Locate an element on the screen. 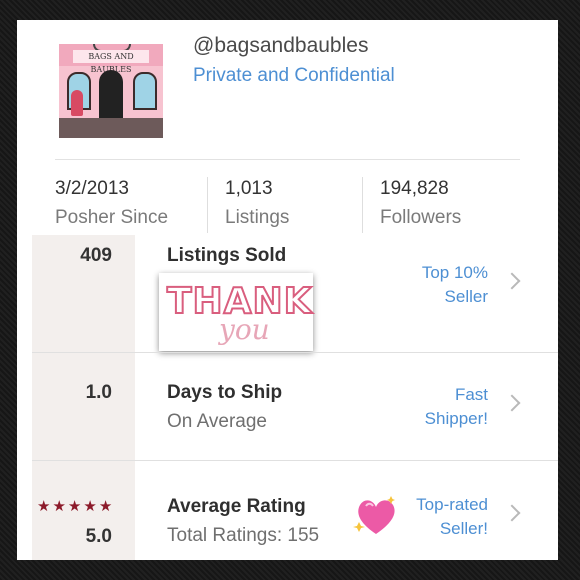 Image resolution: width=580 pixels, height=580 pixels. sparkling-heart-icon is located at coordinates (374, 515).